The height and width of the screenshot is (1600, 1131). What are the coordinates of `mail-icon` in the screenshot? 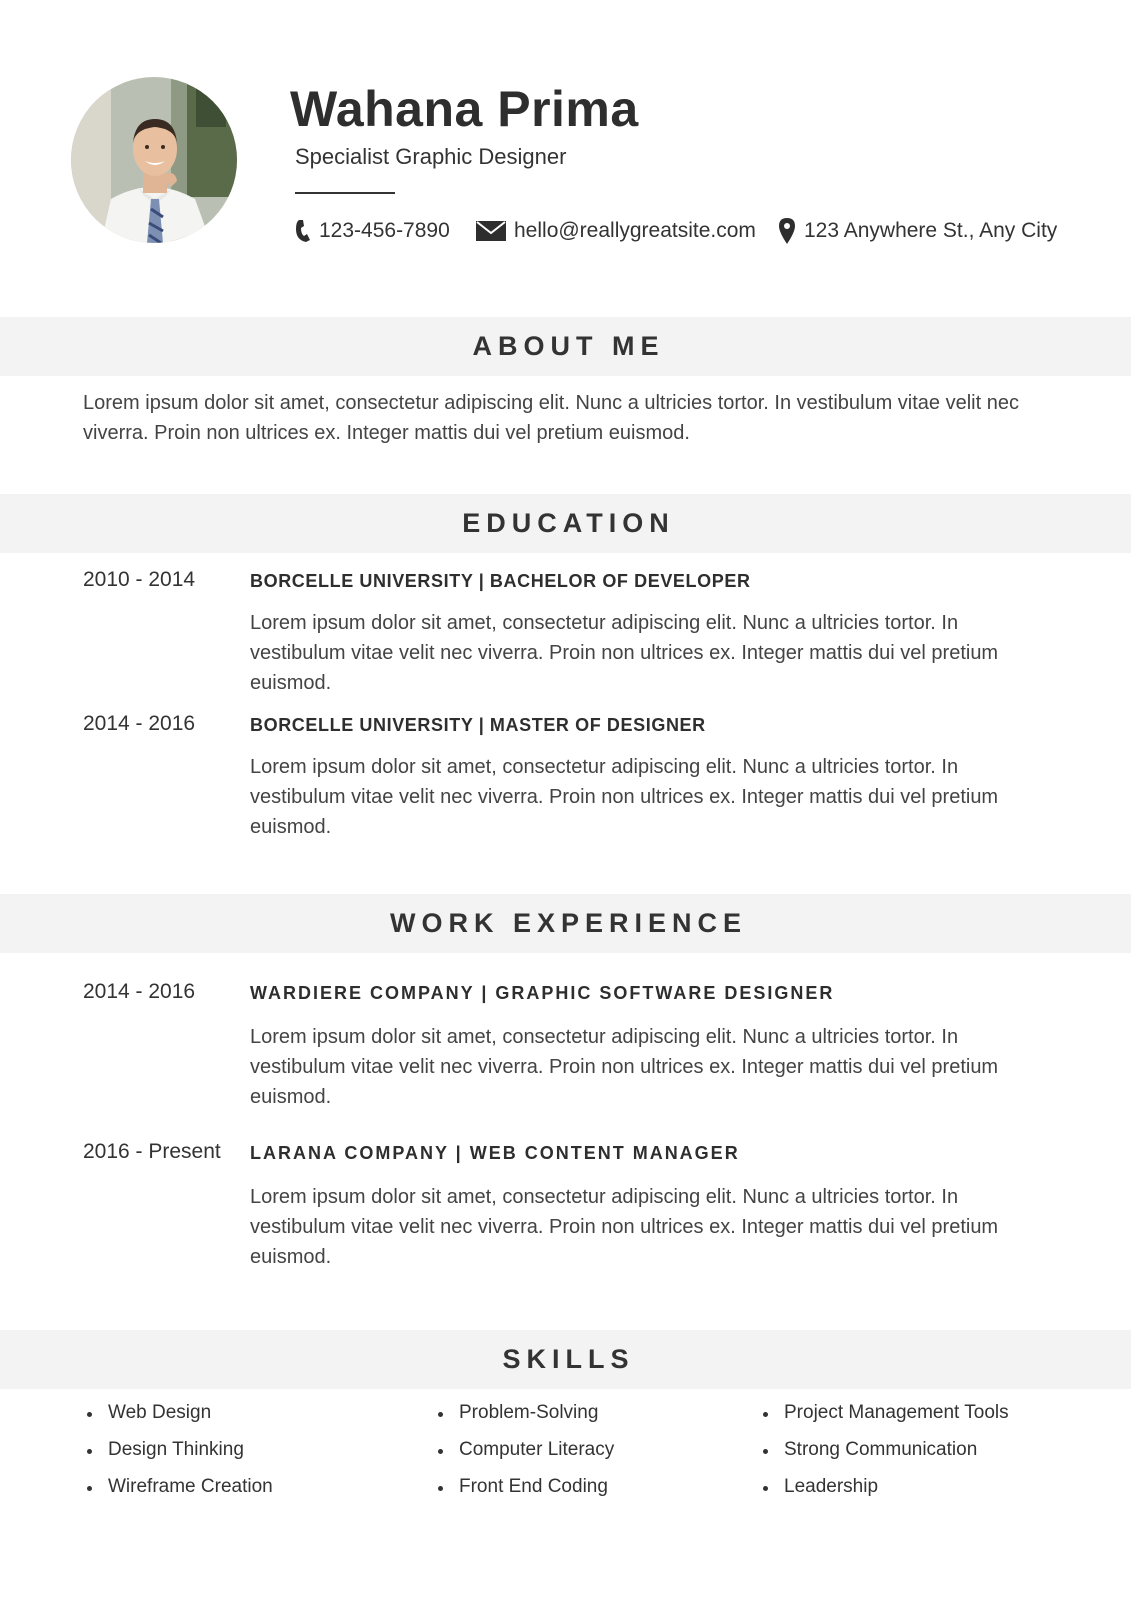 It's located at (491, 231).